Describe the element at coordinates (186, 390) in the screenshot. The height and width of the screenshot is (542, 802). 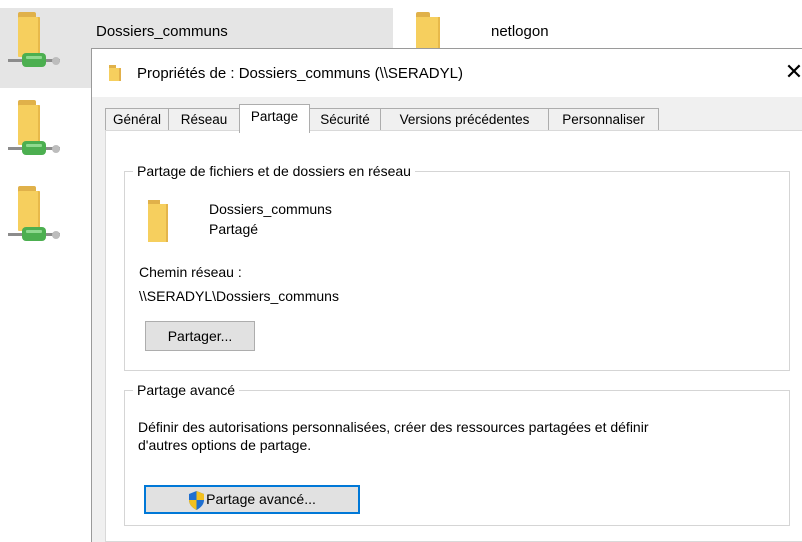
I see `group-title: Partage avancé` at that location.